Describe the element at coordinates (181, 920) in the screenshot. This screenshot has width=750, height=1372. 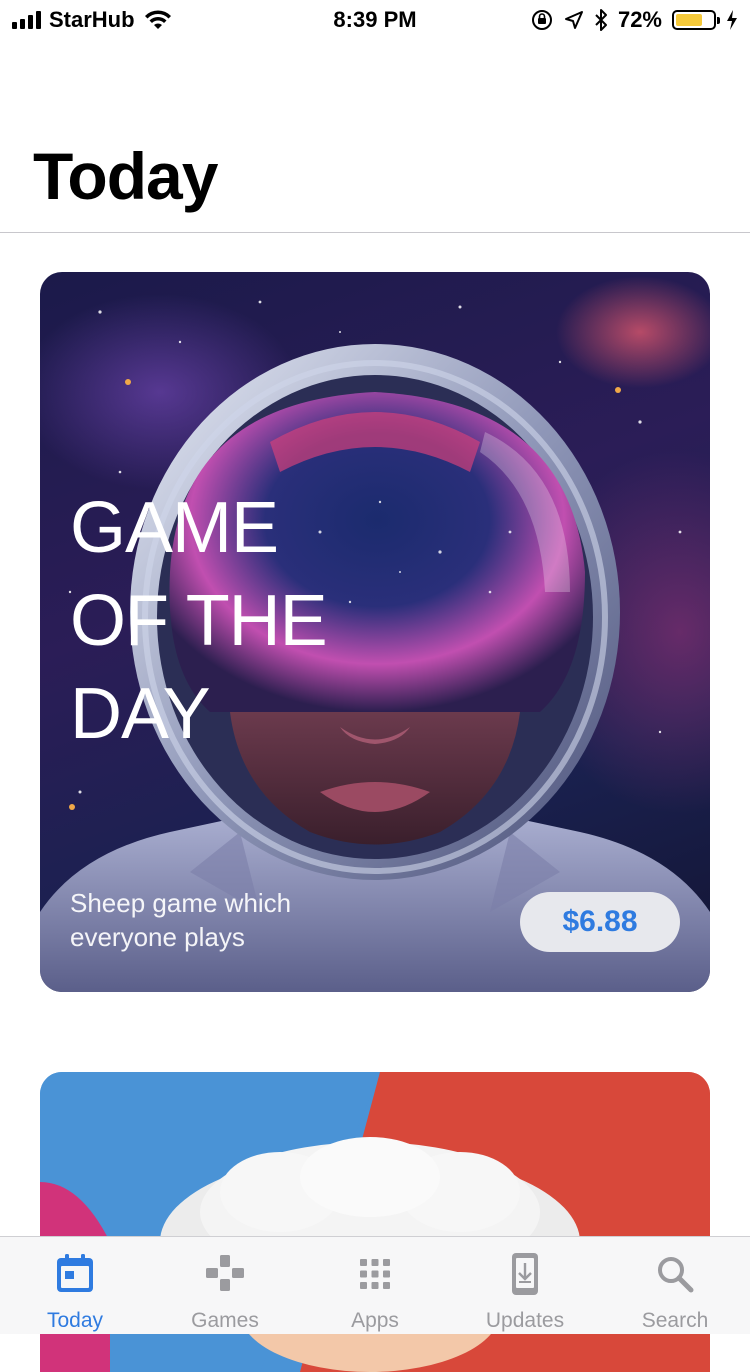
I see `card-subtitle: Sheep game which everyone plays` at that location.